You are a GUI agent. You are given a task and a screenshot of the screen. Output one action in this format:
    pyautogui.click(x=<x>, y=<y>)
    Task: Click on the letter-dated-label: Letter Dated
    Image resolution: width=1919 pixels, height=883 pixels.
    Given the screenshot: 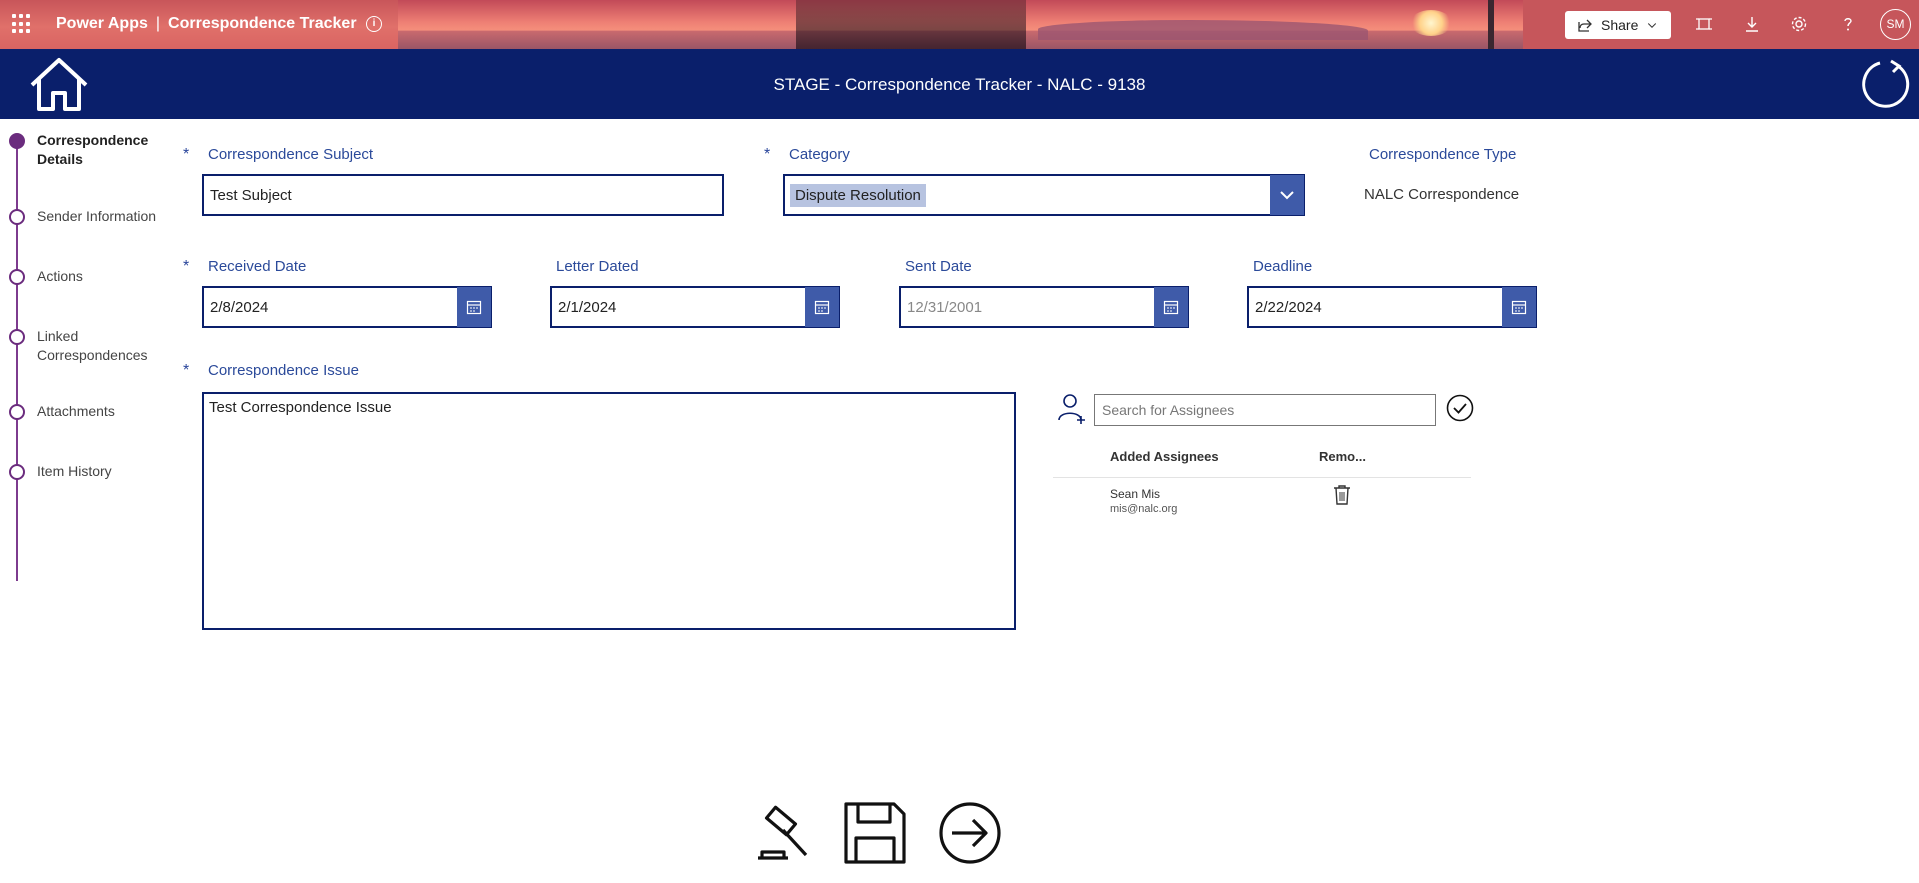 What is the action you would take?
    pyautogui.click(x=597, y=266)
    